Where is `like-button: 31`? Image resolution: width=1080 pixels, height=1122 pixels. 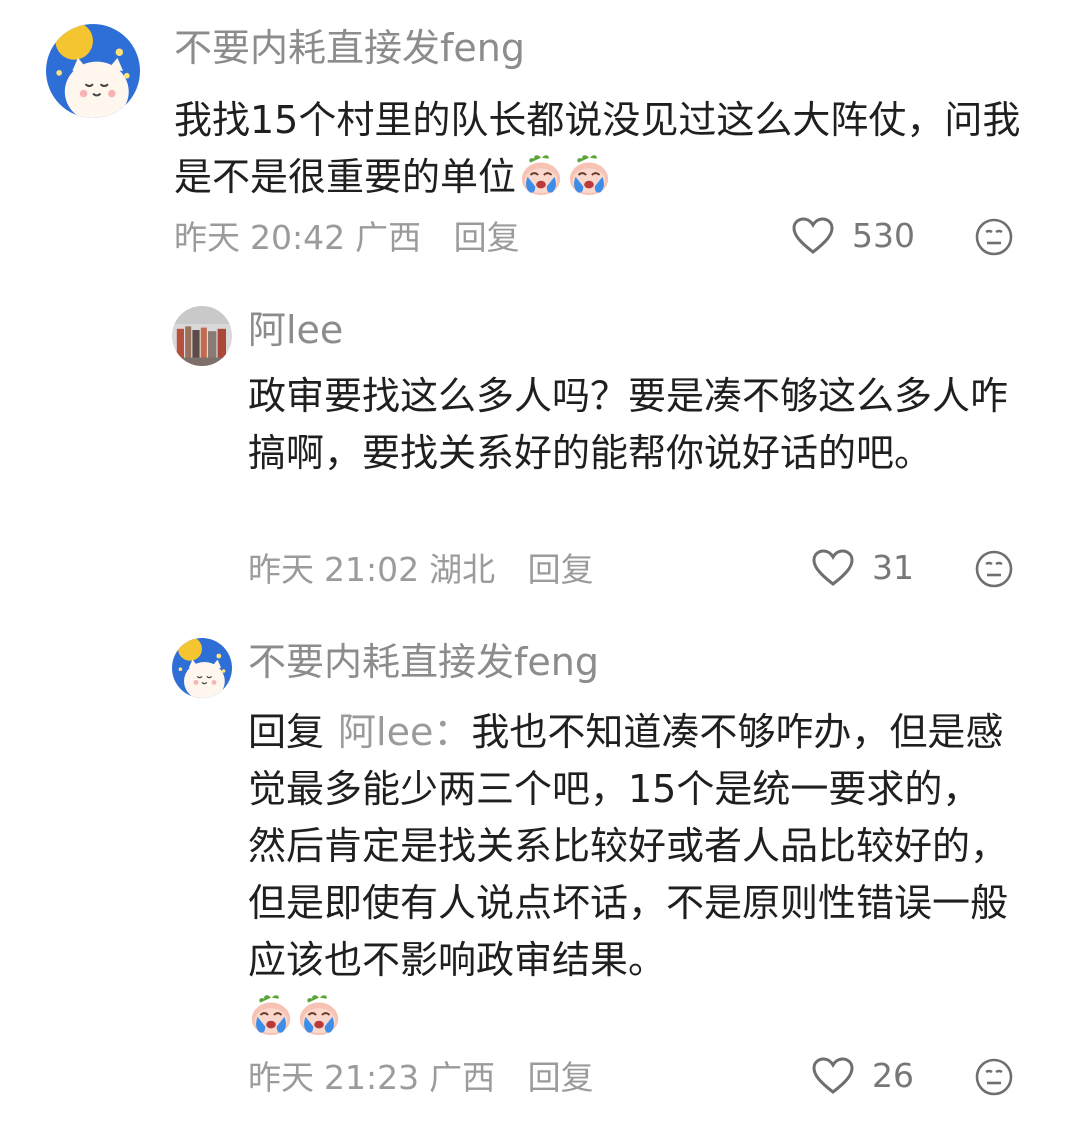 like-button: 31 is located at coordinates (863, 567).